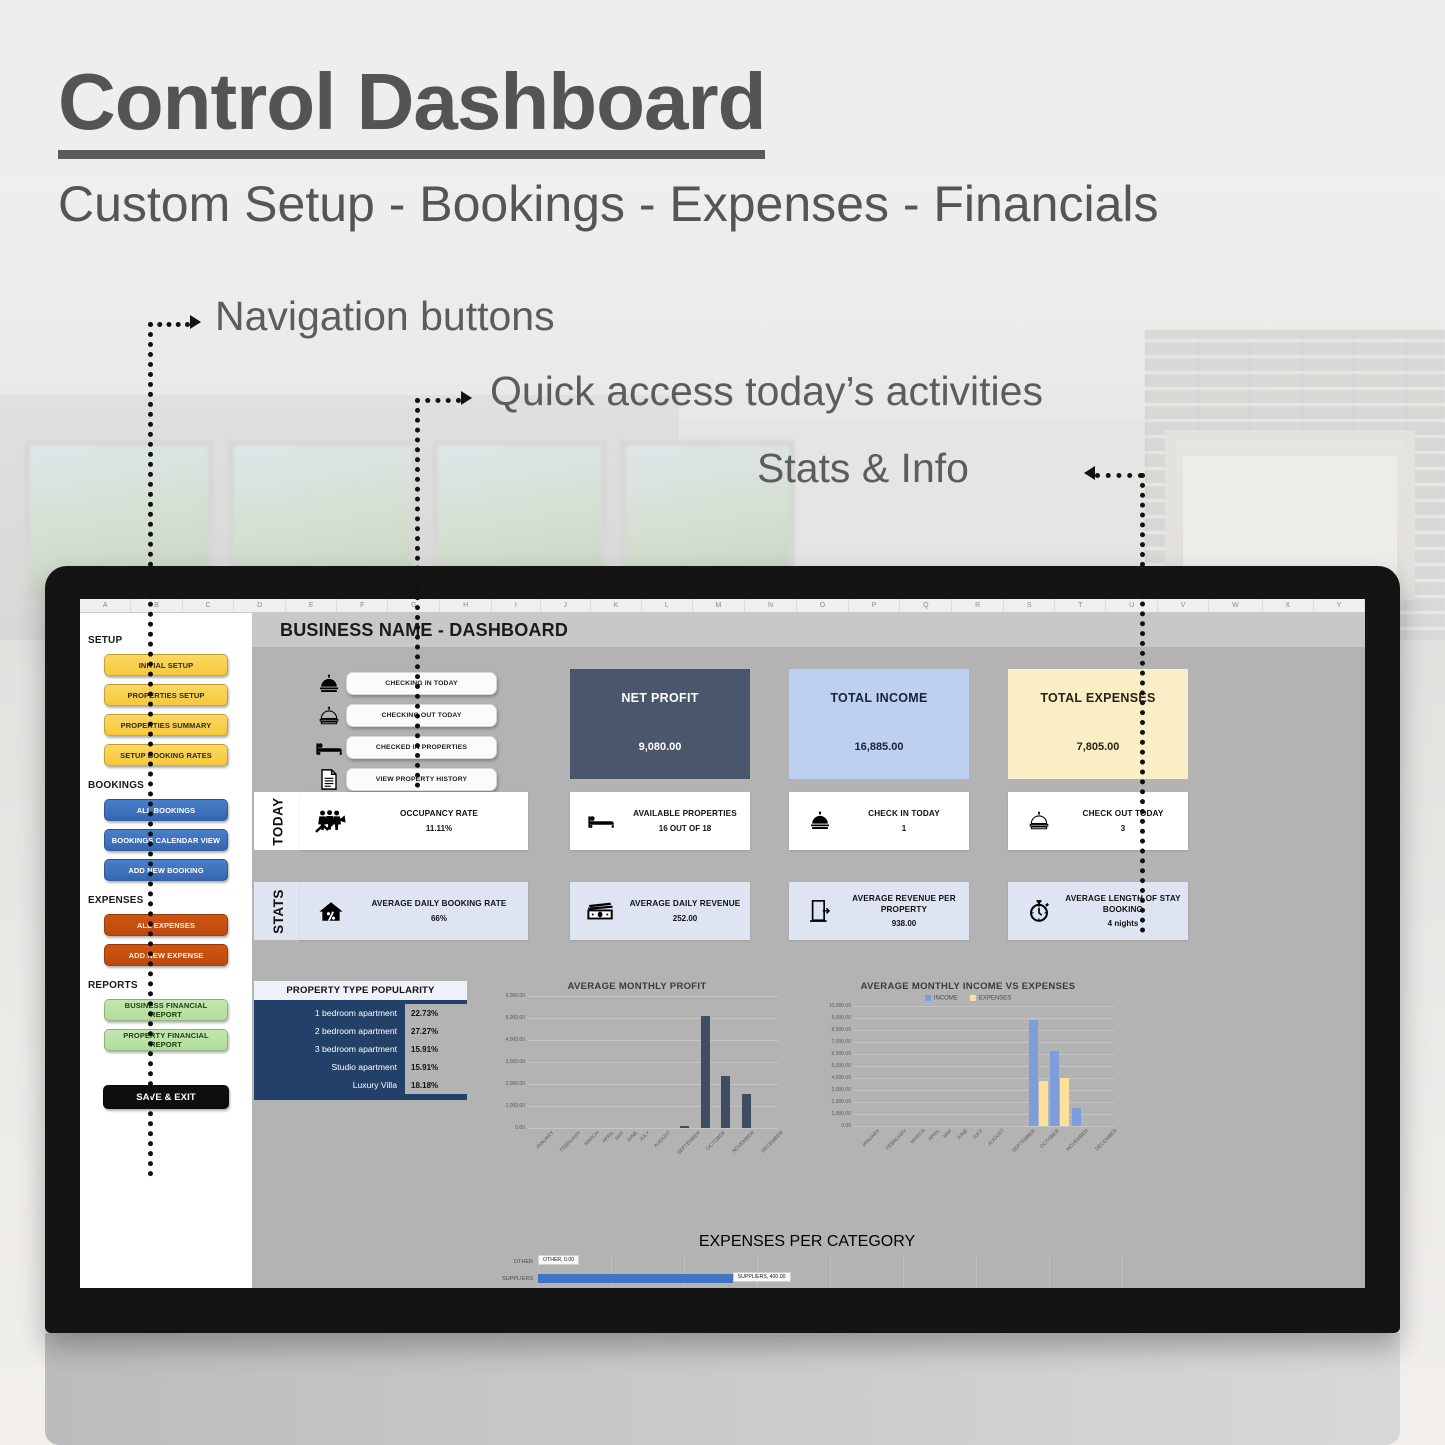 This screenshot has width=1445, height=1445. I want to click on column-header-A: A, so click(106, 605).